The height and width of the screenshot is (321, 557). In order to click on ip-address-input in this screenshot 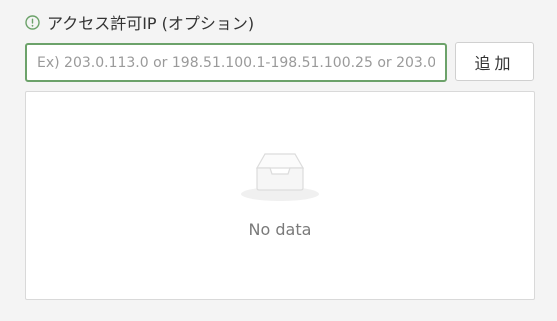, I will do `click(236, 62)`.